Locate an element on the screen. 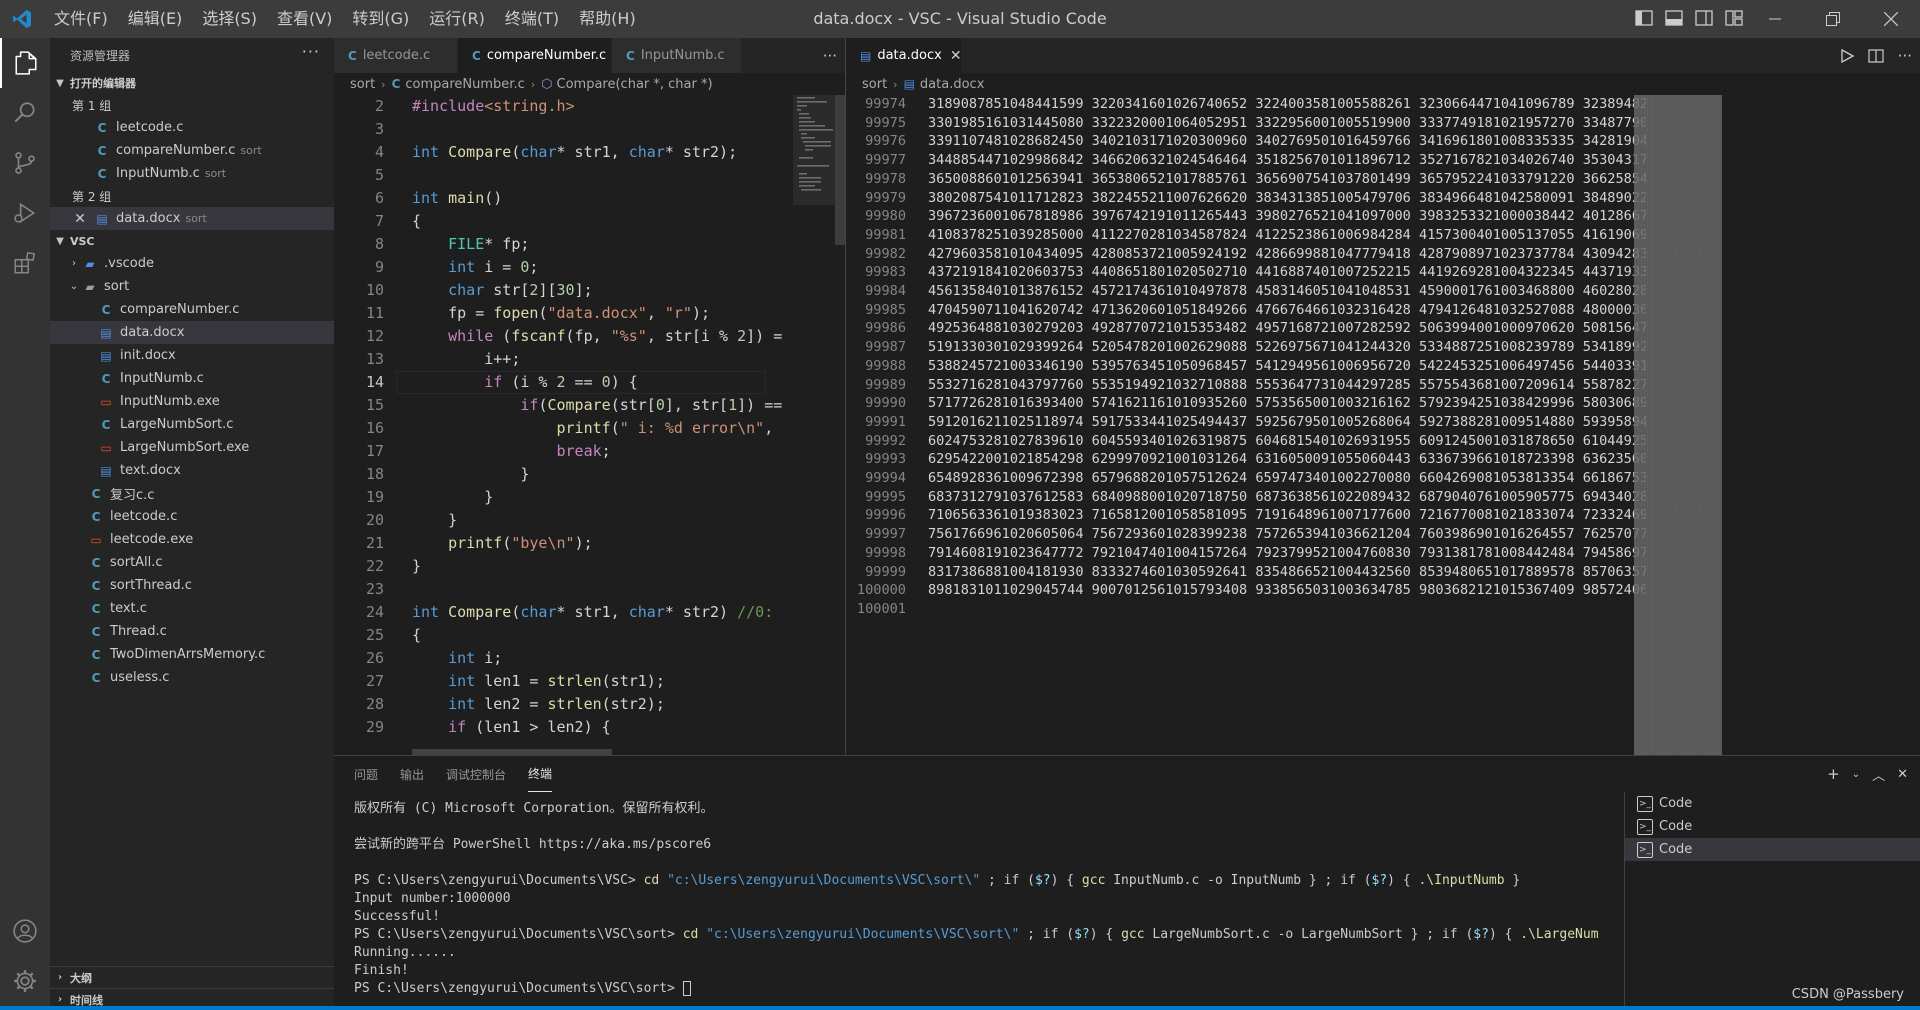 The height and width of the screenshot is (1010, 1920). tab-compareNumber: CcompareNumber.c✕ is located at coordinates (535, 55).